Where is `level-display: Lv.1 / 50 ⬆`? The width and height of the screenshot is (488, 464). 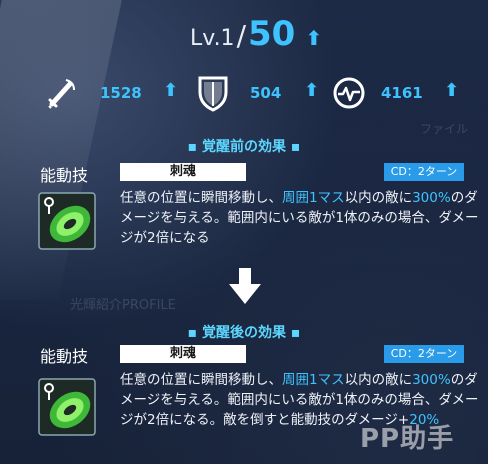 level-display: Lv.1 / 50 ⬆ is located at coordinates (256, 34).